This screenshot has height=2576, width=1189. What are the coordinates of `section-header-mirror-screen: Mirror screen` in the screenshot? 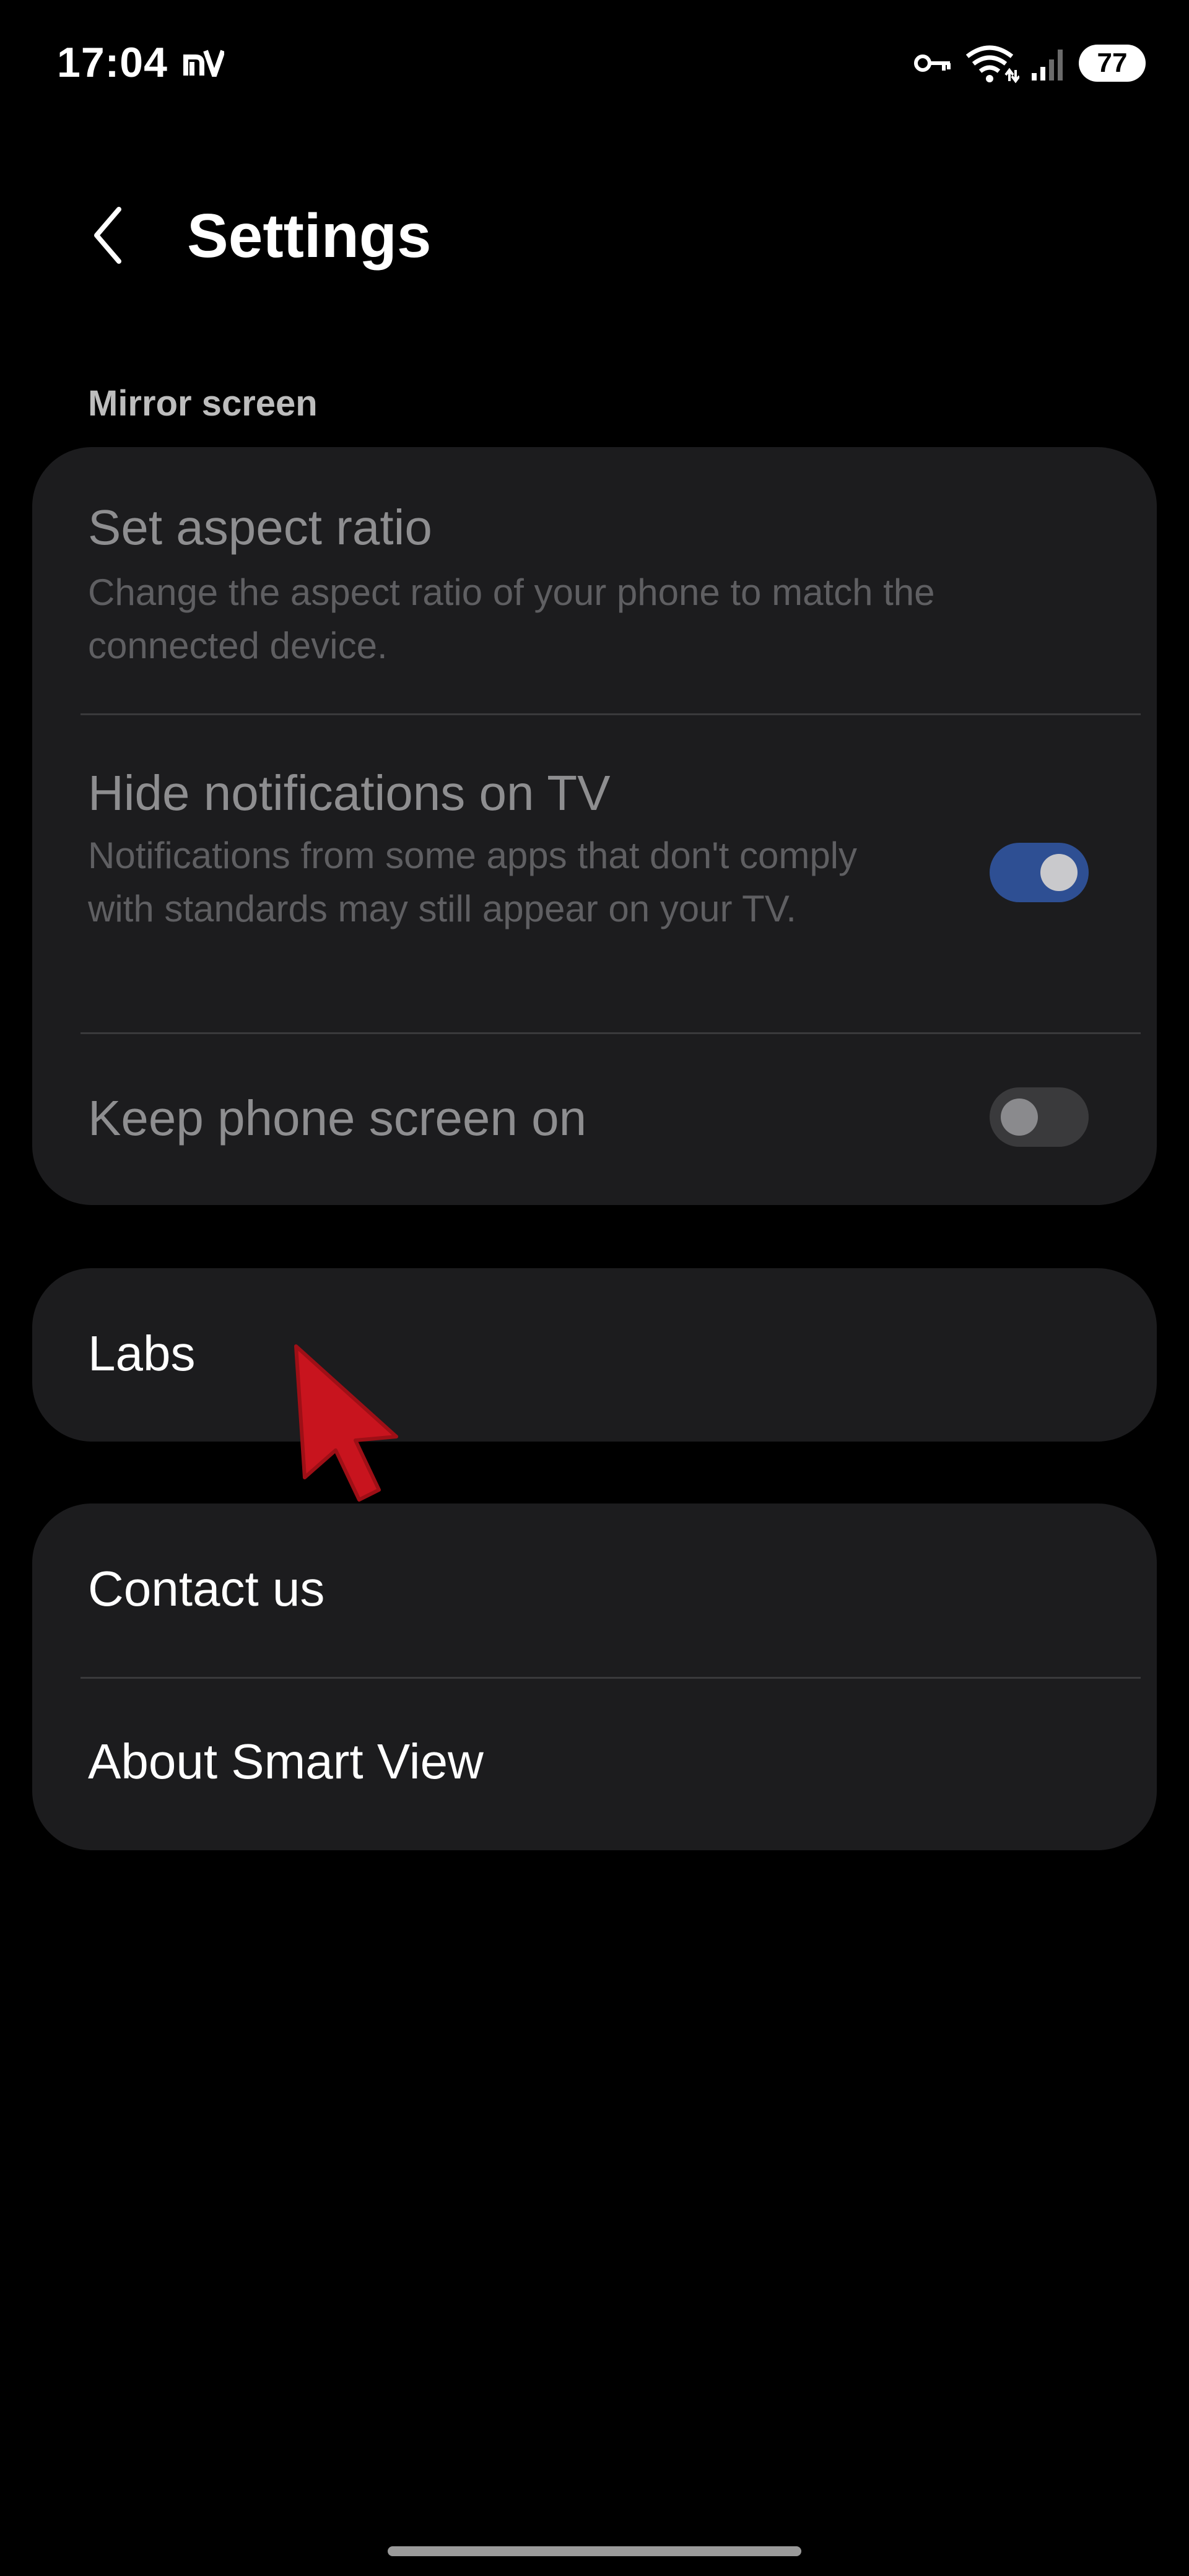 It's located at (203, 403).